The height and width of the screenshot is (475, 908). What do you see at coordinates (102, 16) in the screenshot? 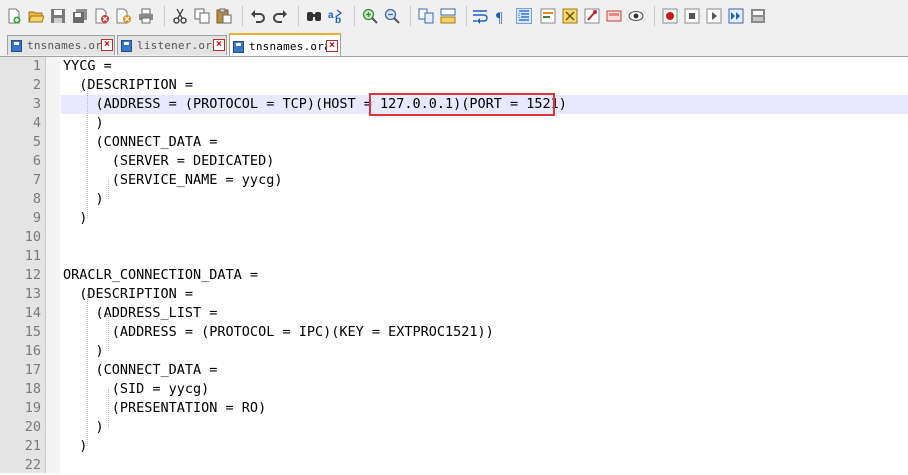
I see `close-icon` at bounding box center [102, 16].